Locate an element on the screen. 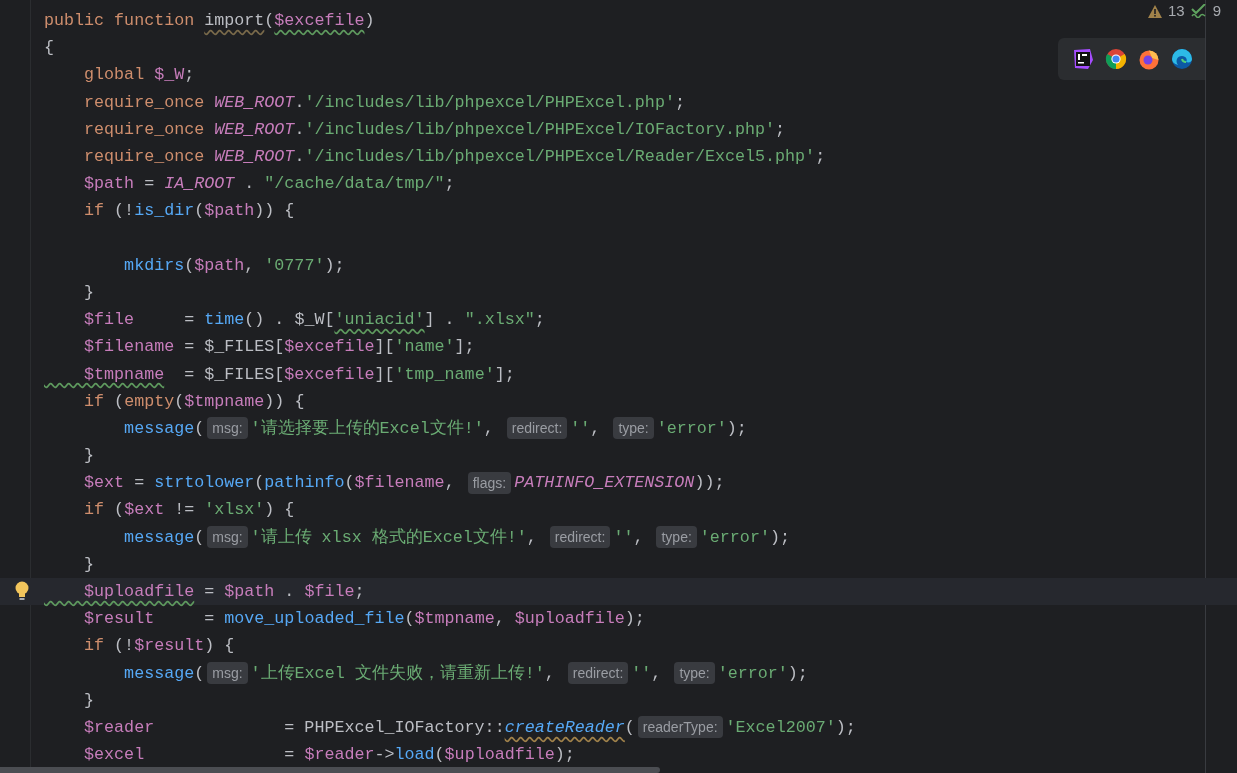 Image resolution: width=1237 pixels, height=773 pixels. code-text: if ($ext != 'xlsx') { is located at coordinates (189, 510).